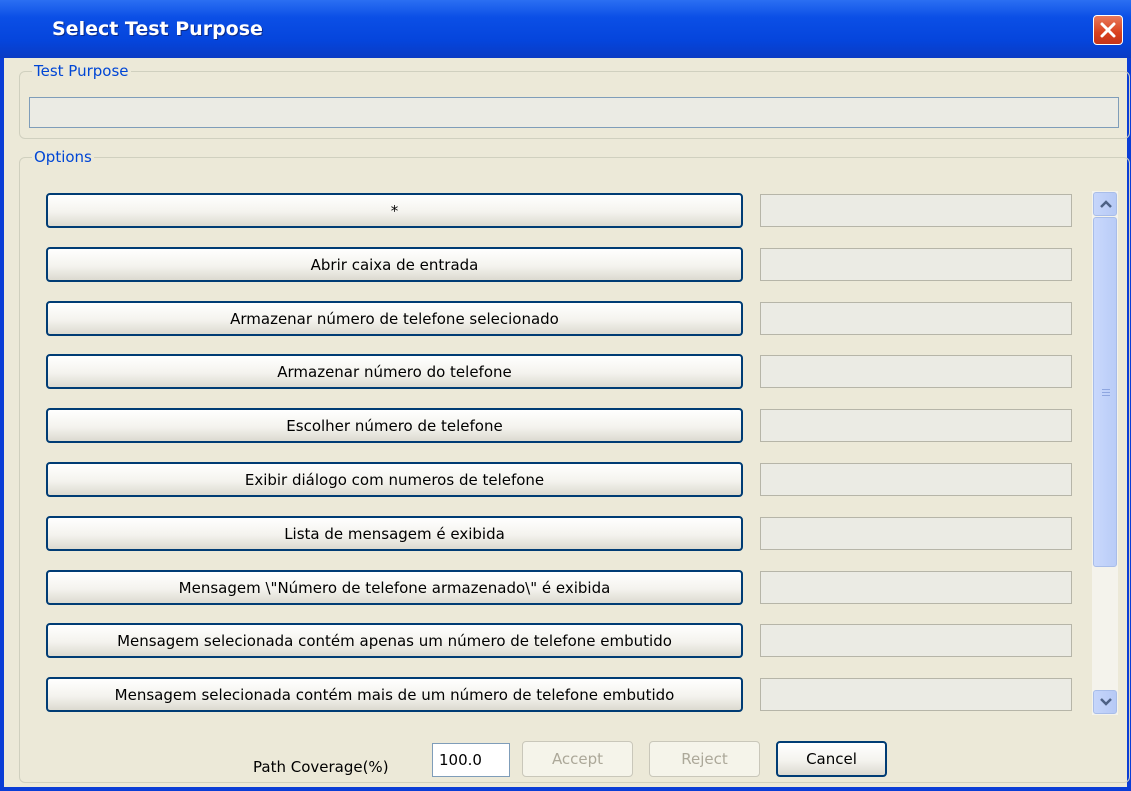  Describe the element at coordinates (394, 371) in the screenshot. I see `option-button: Armazenar número do telefone` at that location.